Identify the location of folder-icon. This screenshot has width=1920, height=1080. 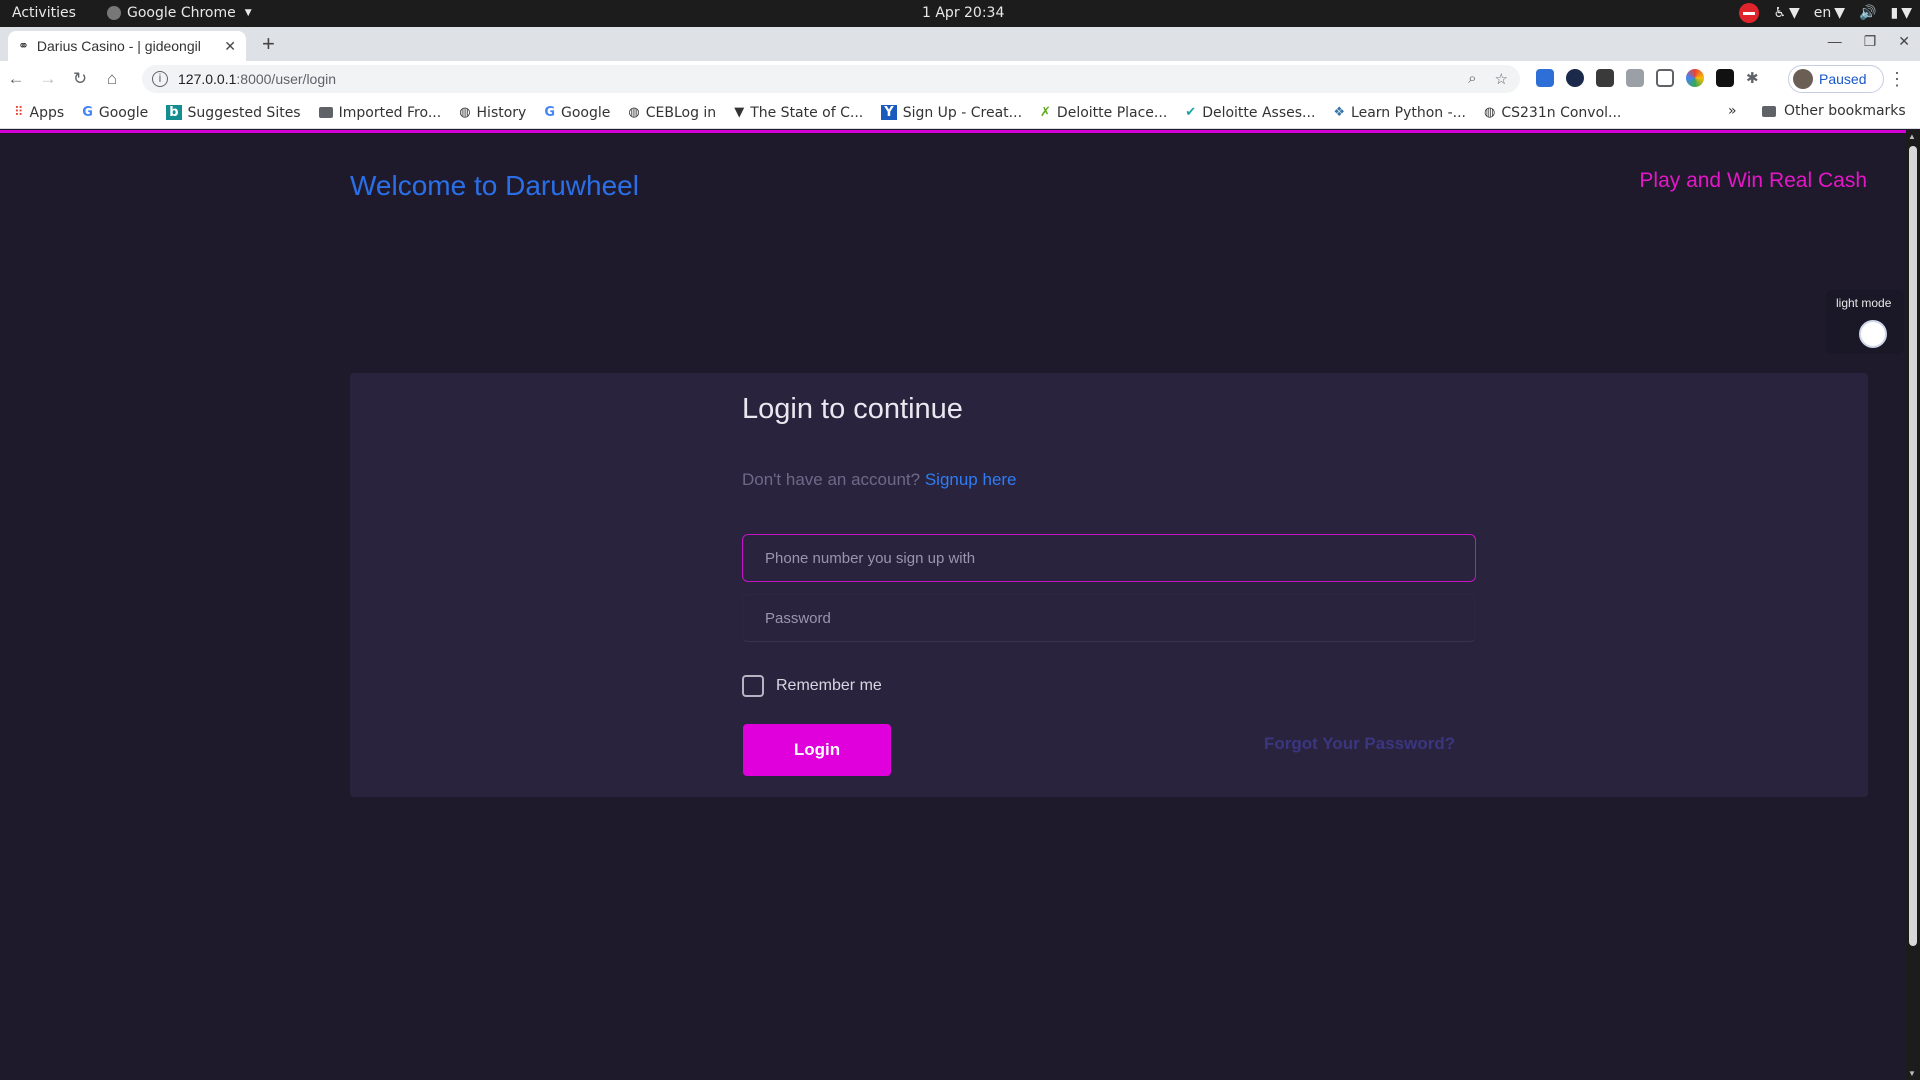
(1769, 111).